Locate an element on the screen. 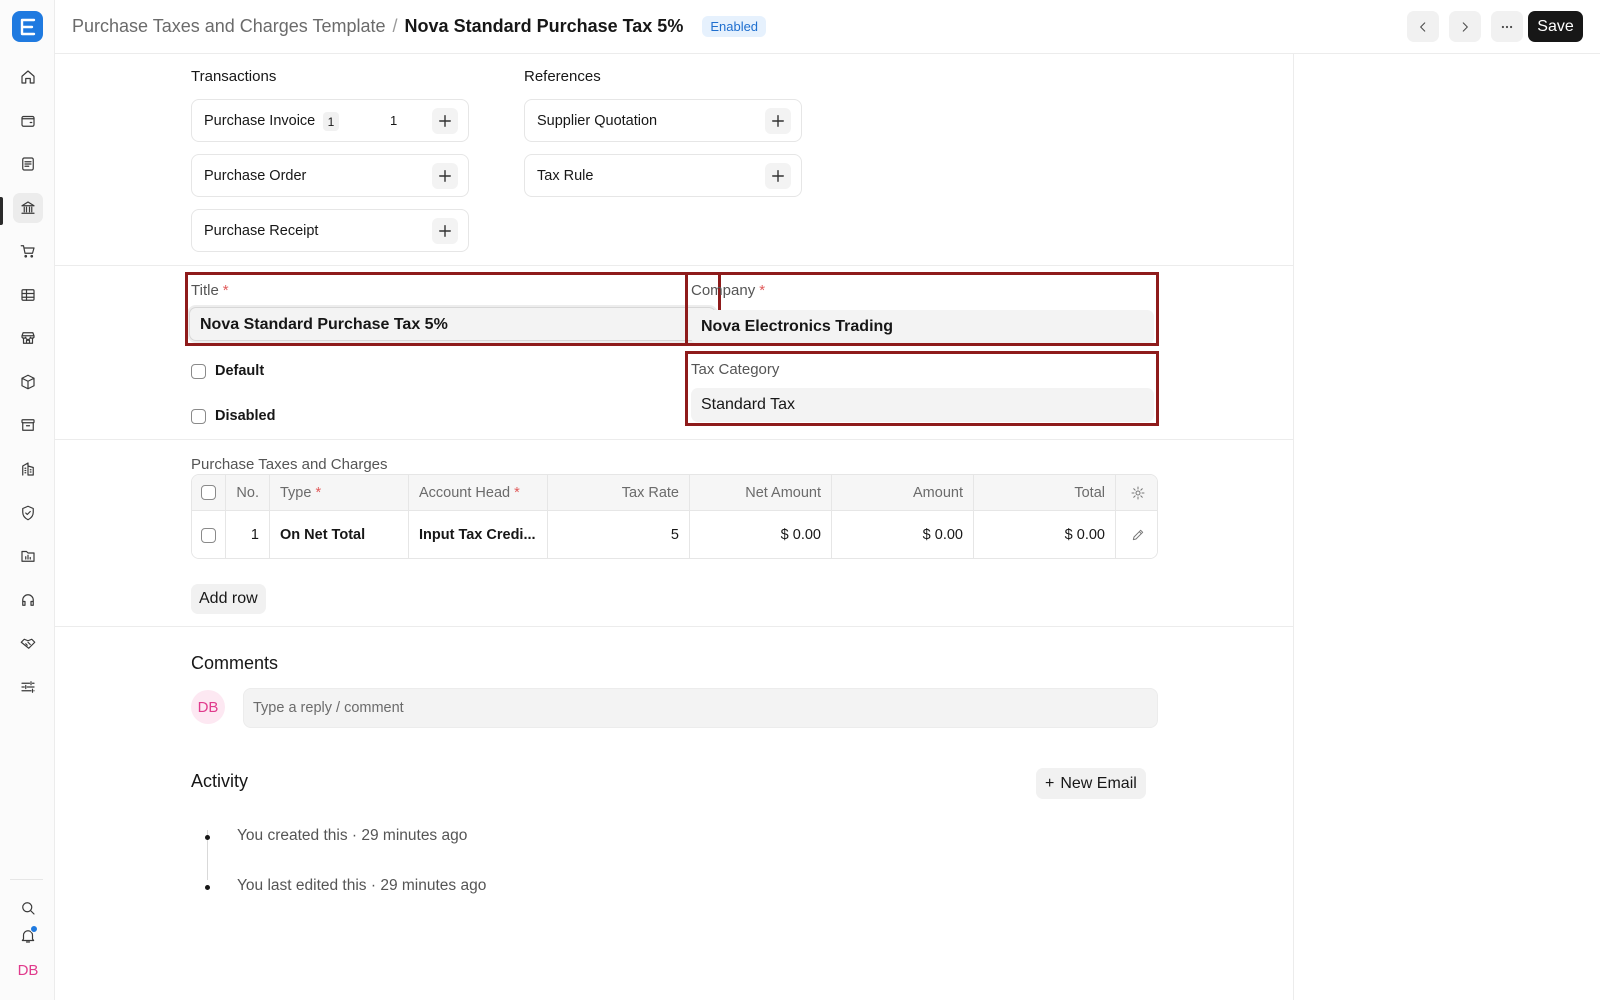 The image size is (1600, 1000). activity-item: You created this · 29 minutes ago is located at coordinates (352, 835).